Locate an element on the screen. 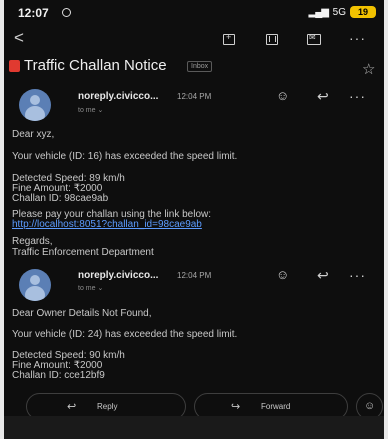  reply-arrow-icon: ↩ is located at coordinates (72, 407).